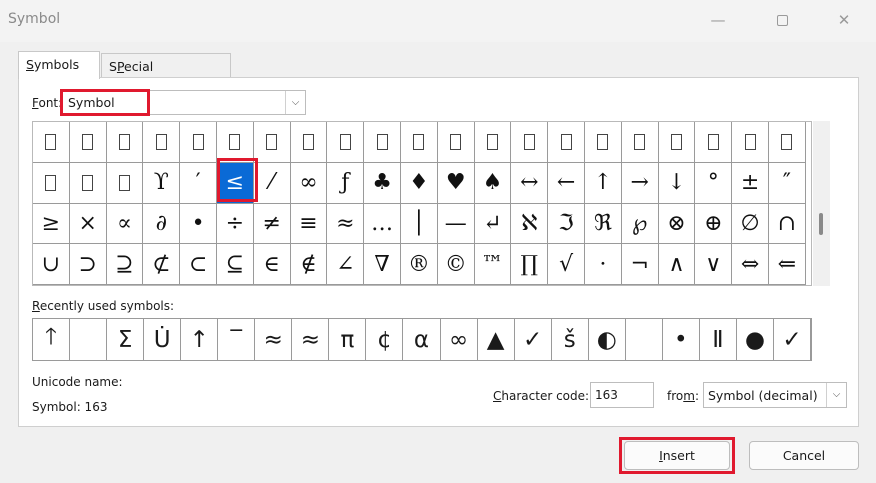 The height and width of the screenshot is (483, 876). I want to click on symbol-cell: ⊆, so click(235, 265).